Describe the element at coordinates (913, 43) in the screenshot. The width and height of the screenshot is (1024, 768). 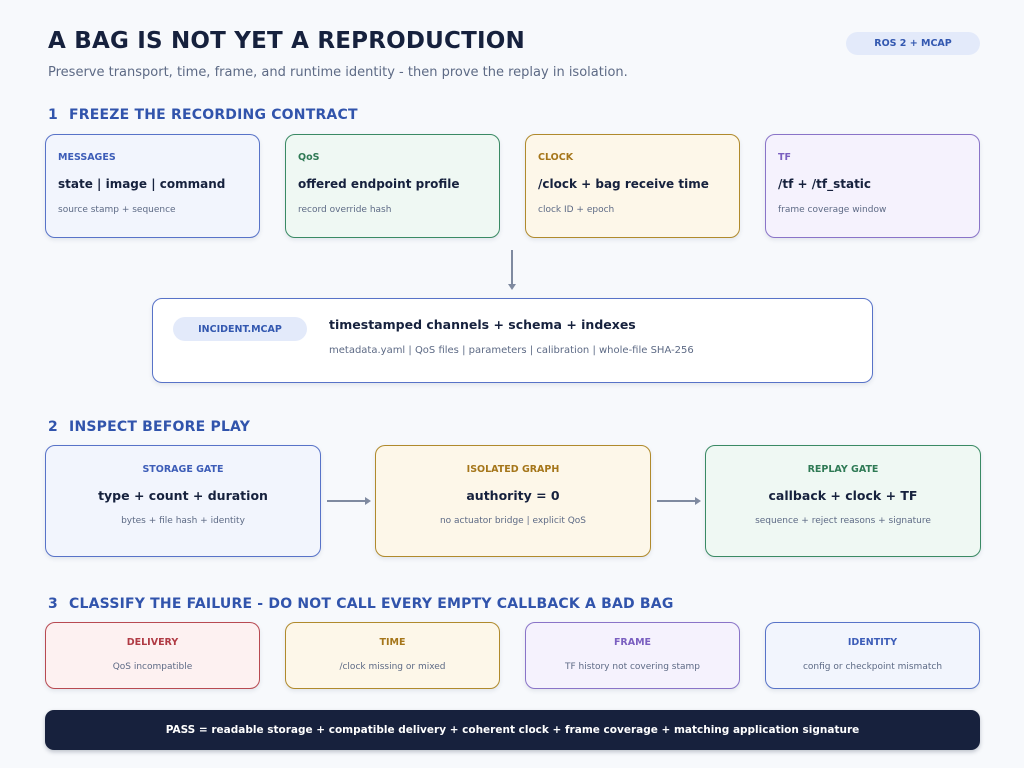
I see `tech-tag-badge: ROS 2 + MCAP` at that location.